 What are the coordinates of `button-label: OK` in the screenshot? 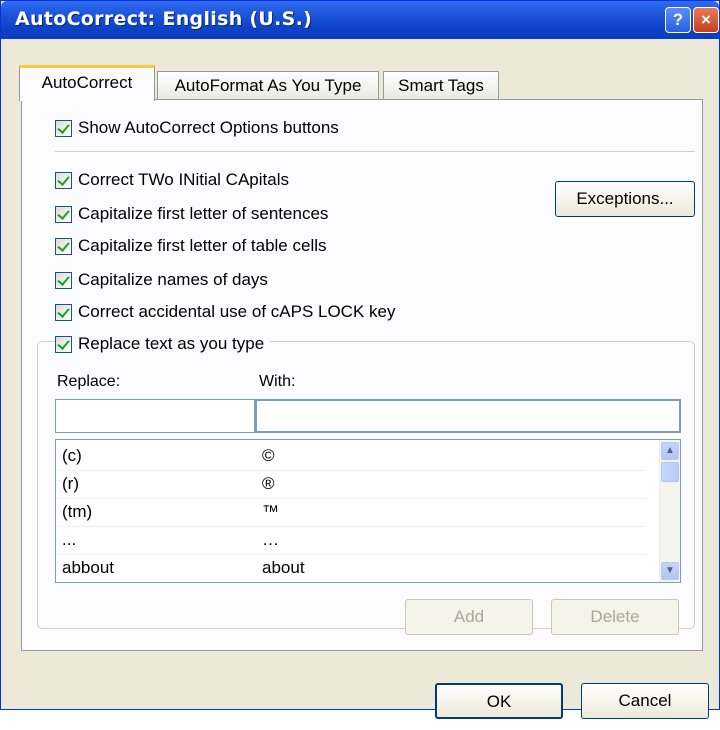 It's located at (499, 701).